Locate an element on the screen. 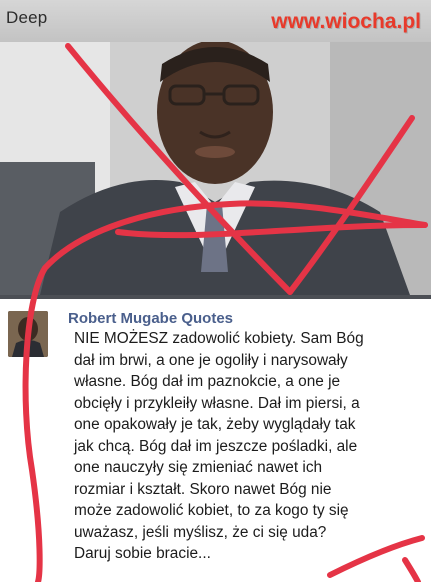 The width and height of the screenshot is (431, 582). post-text-line: NIE MOŻESZ zadowolić kobiety. Sam Bóg is located at coordinates (219, 338).